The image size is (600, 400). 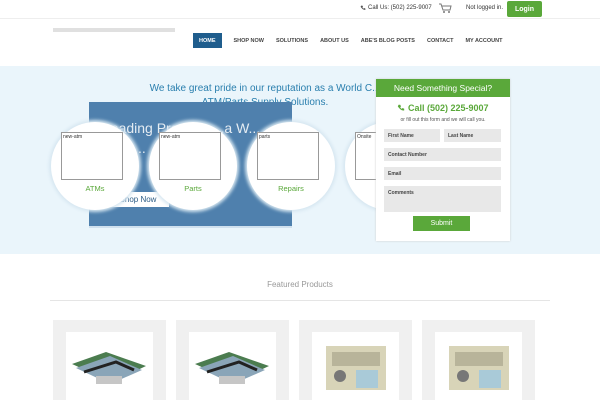 What do you see at coordinates (300, 284) in the screenshot?
I see `featured-title: Featured Products` at bounding box center [300, 284].